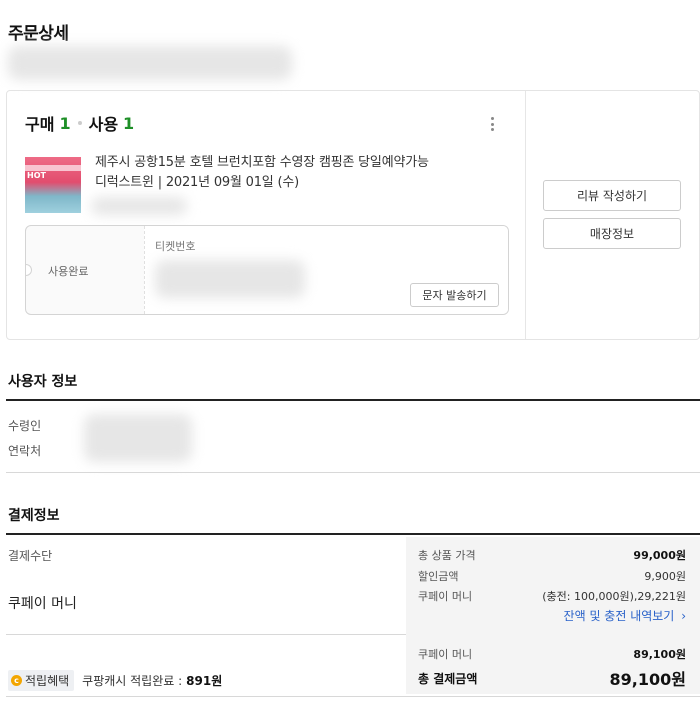  I want to click on recipient-label: 수령인, so click(25, 426).